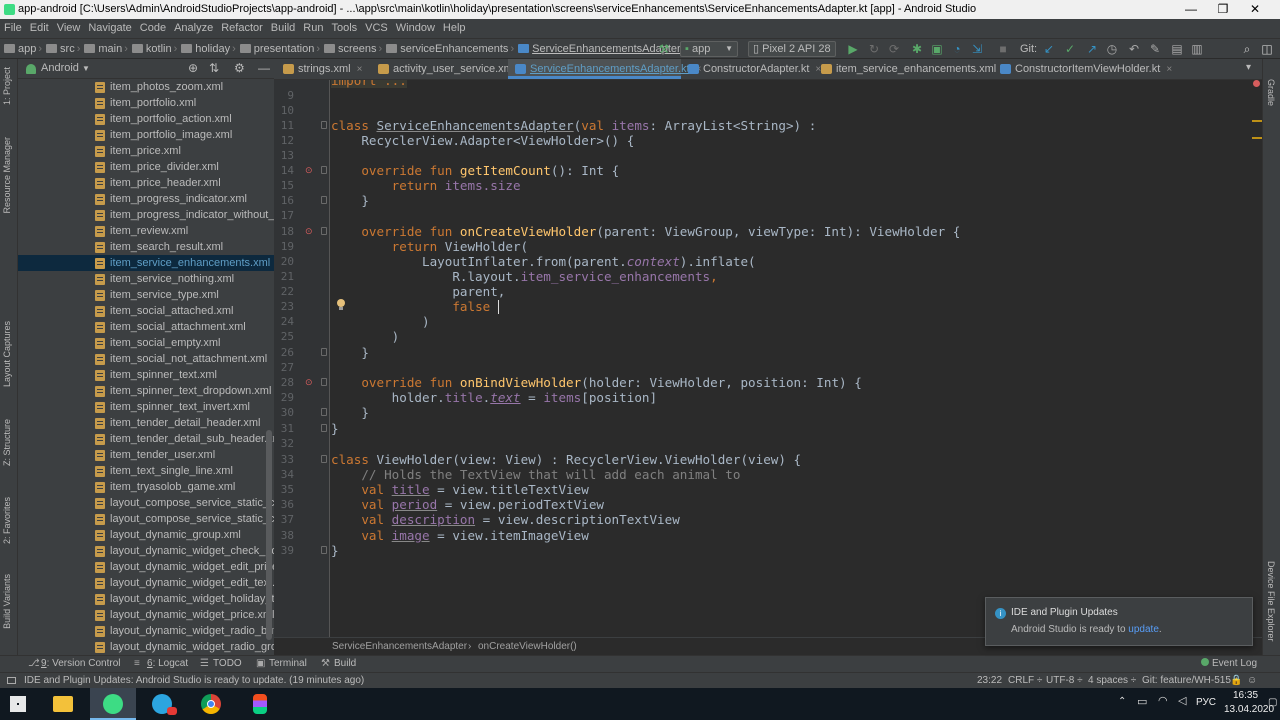 Image resolution: width=1280 pixels, height=720 pixels. I want to click on menu-window: Window, so click(415, 28).